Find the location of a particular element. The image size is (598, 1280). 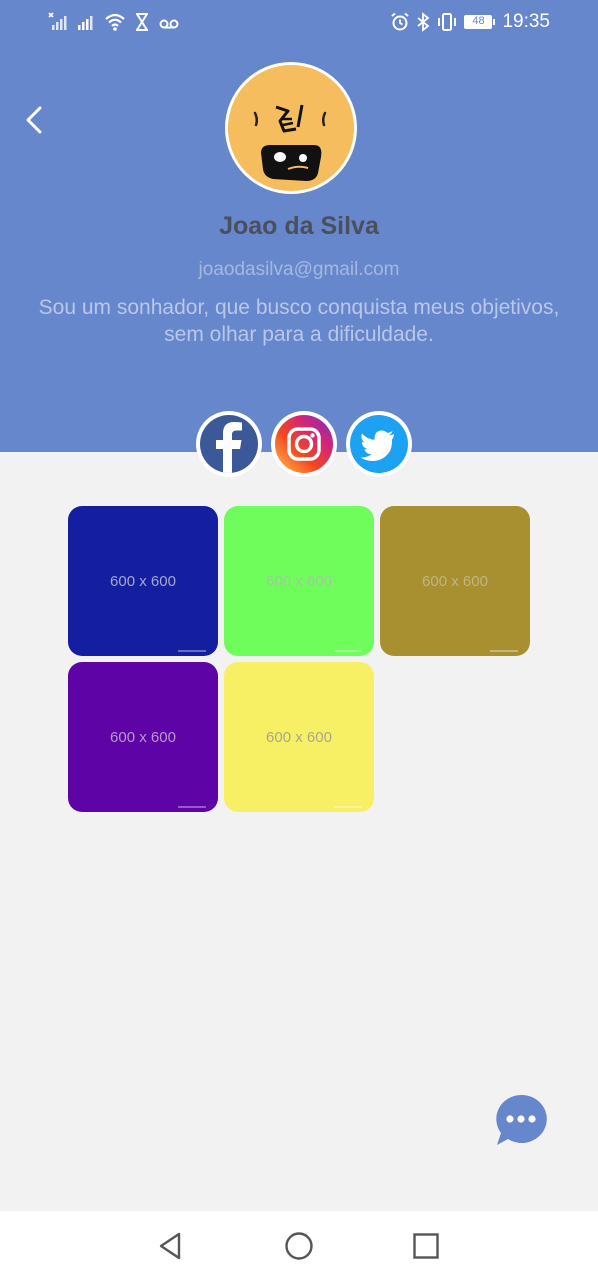

nav-recents-button is located at coordinates (426, 1246).